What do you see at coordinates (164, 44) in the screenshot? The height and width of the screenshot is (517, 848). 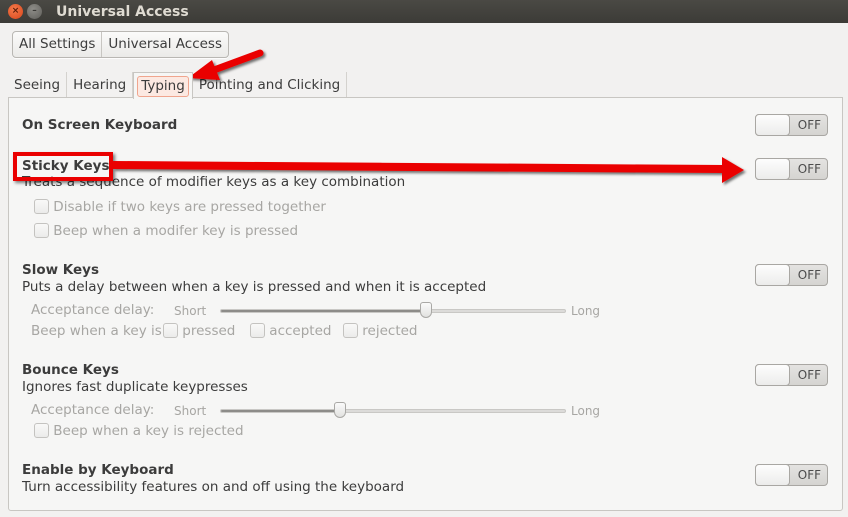 I see `breadcrumb-universal-access: Universal Access` at bounding box center [164, 44].